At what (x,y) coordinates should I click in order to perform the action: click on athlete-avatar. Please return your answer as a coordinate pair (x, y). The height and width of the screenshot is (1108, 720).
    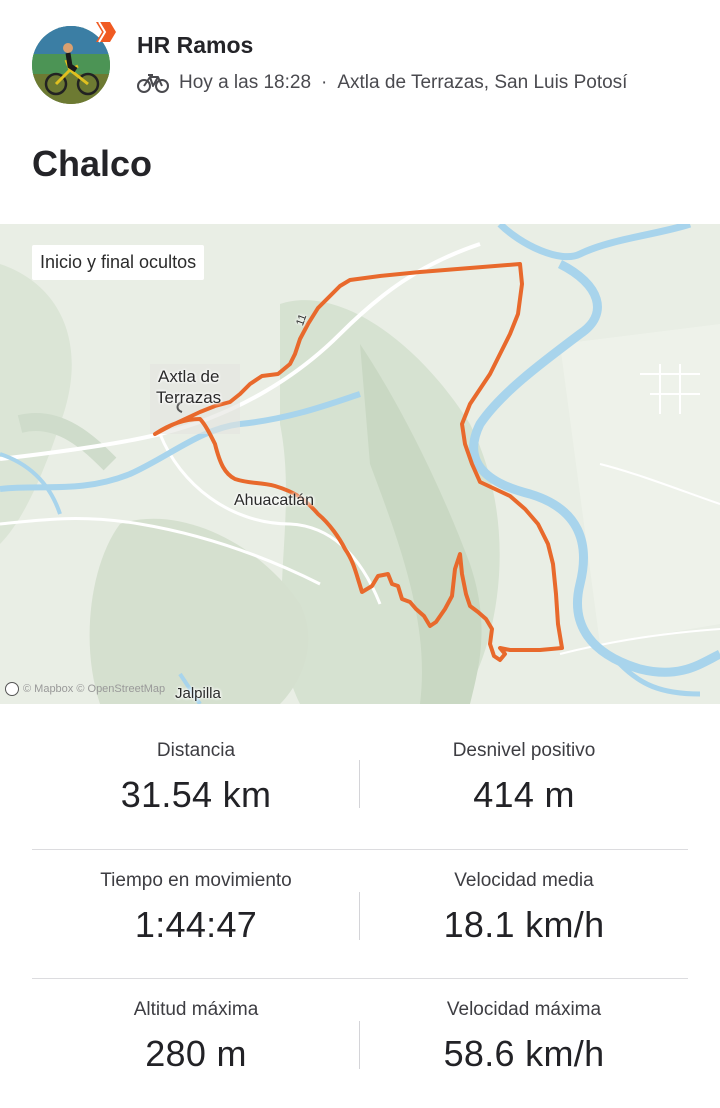
    Looking at the image, I should click on (74, 63).